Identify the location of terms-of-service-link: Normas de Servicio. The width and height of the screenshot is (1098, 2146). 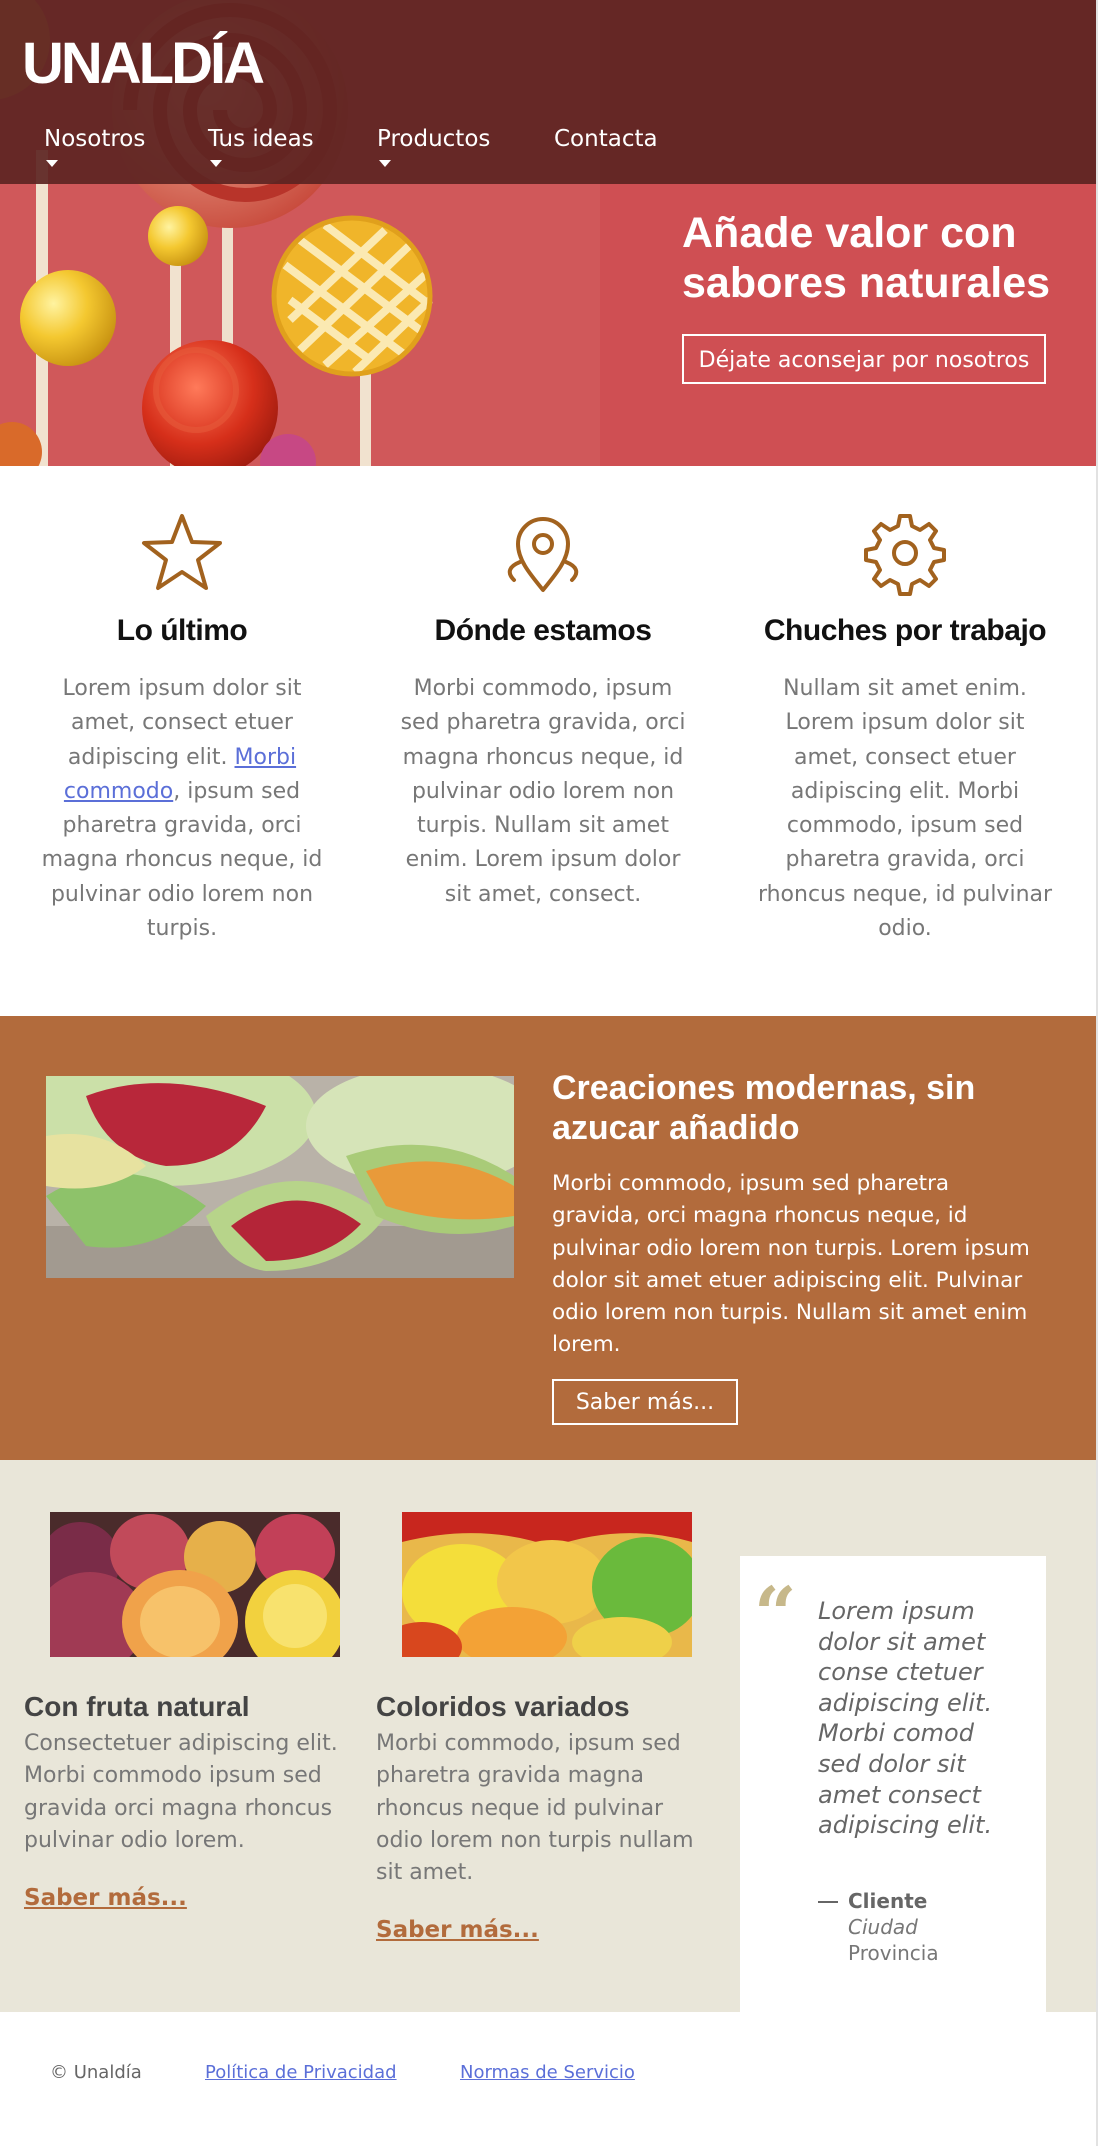
(547, 2072).